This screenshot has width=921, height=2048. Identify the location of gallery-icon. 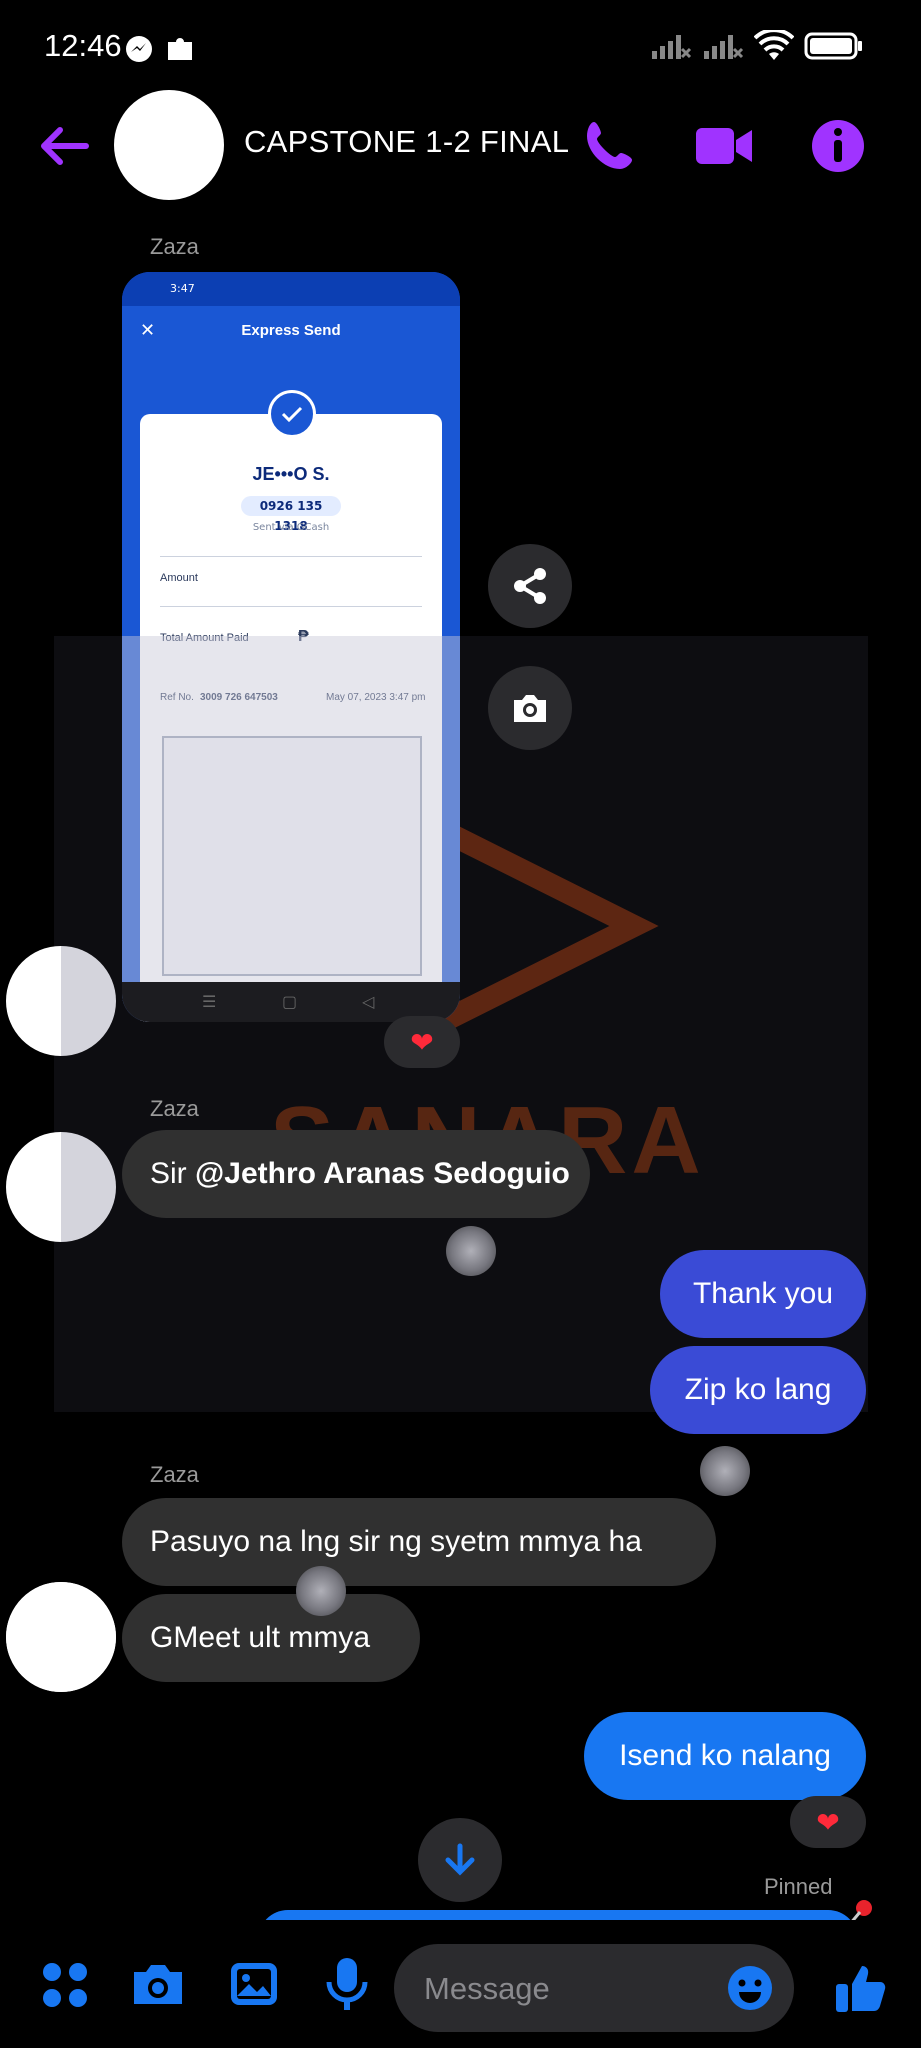
(254, 1986).